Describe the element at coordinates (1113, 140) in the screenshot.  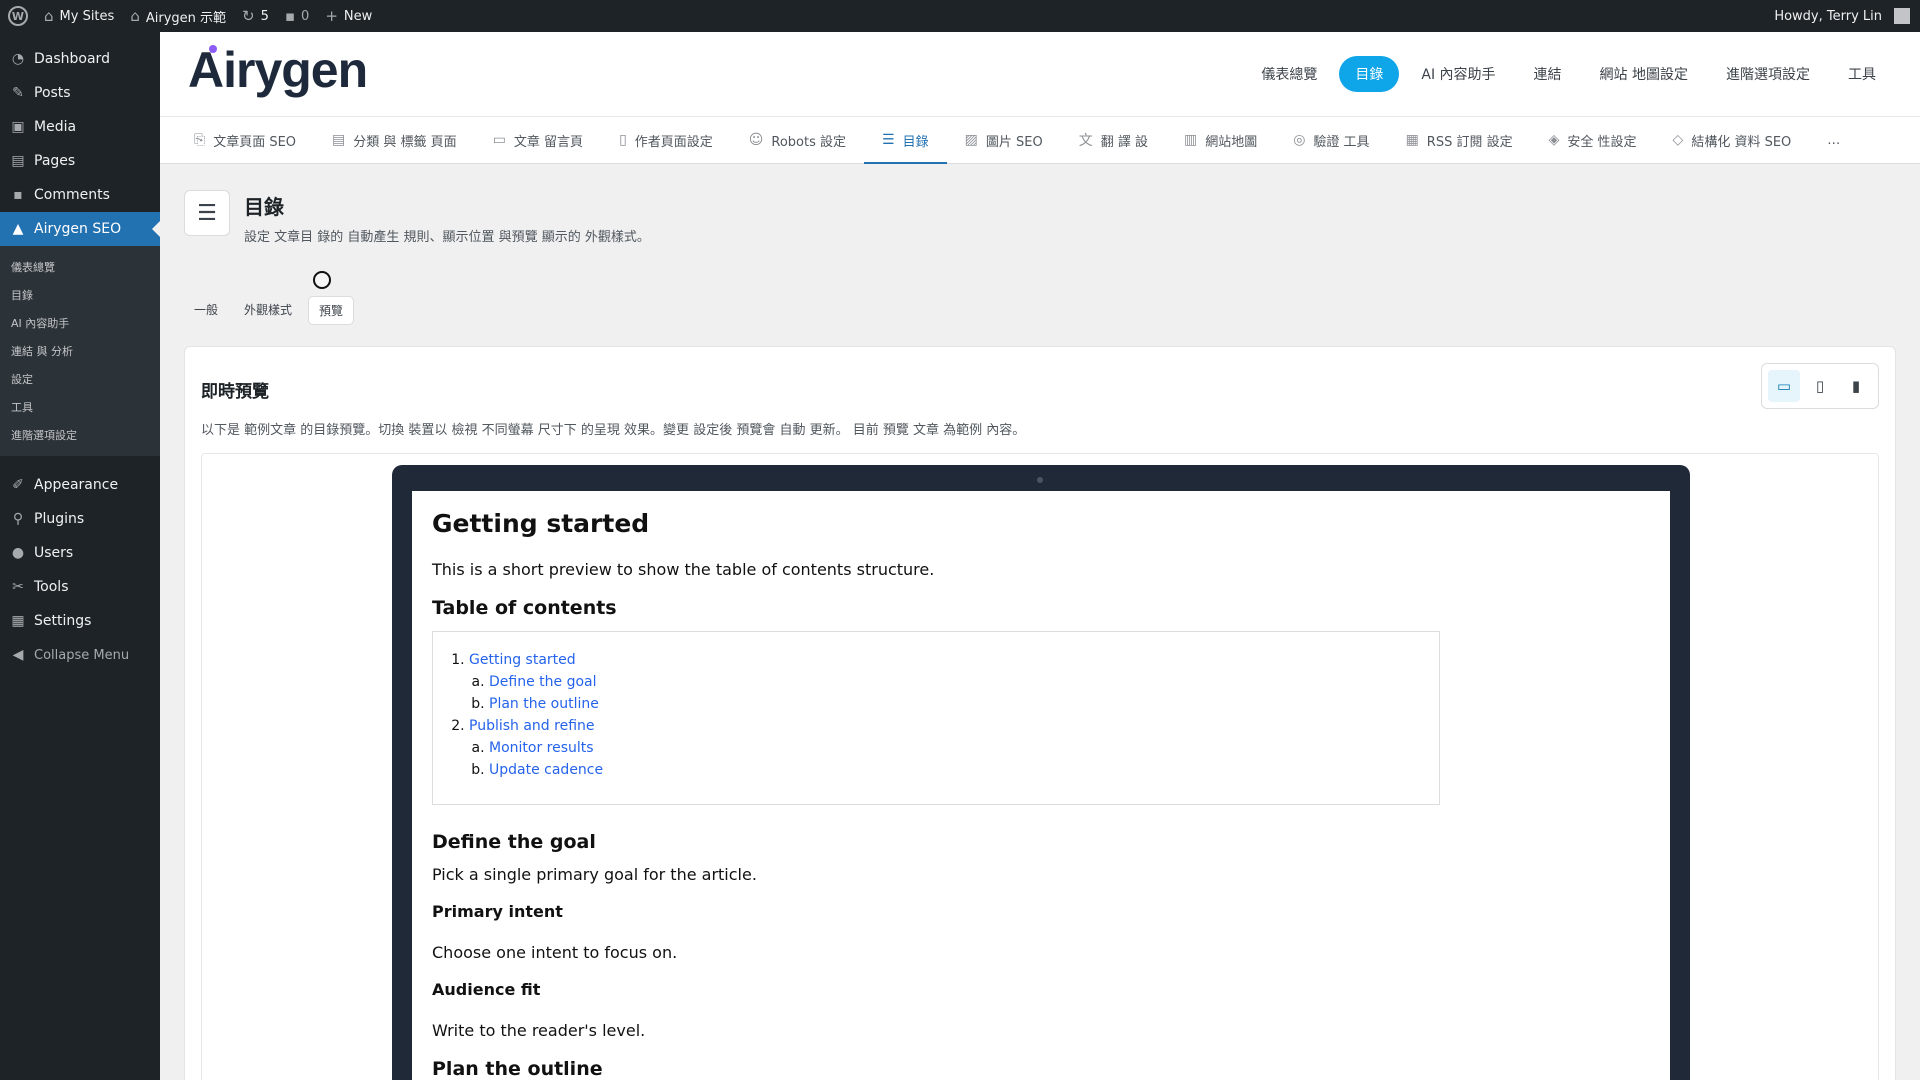
I see `settings-tab: 文翻 譯 設` at that location.